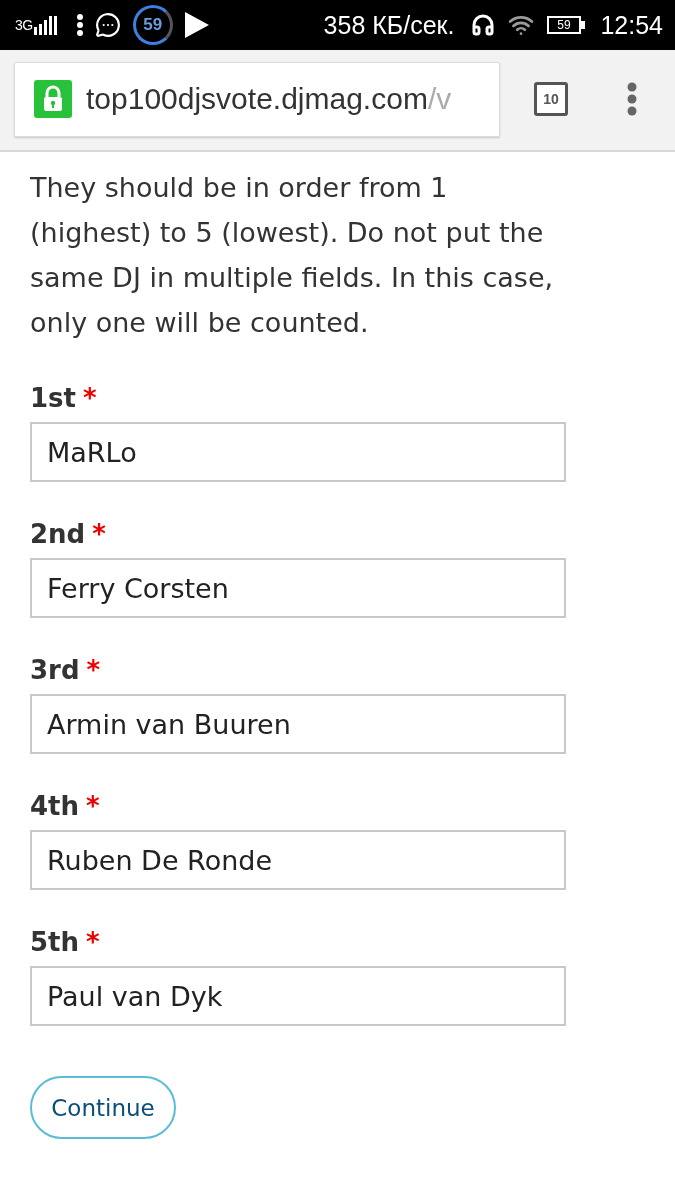  I want to click on chat-bubble-icon, so click(107, 25).